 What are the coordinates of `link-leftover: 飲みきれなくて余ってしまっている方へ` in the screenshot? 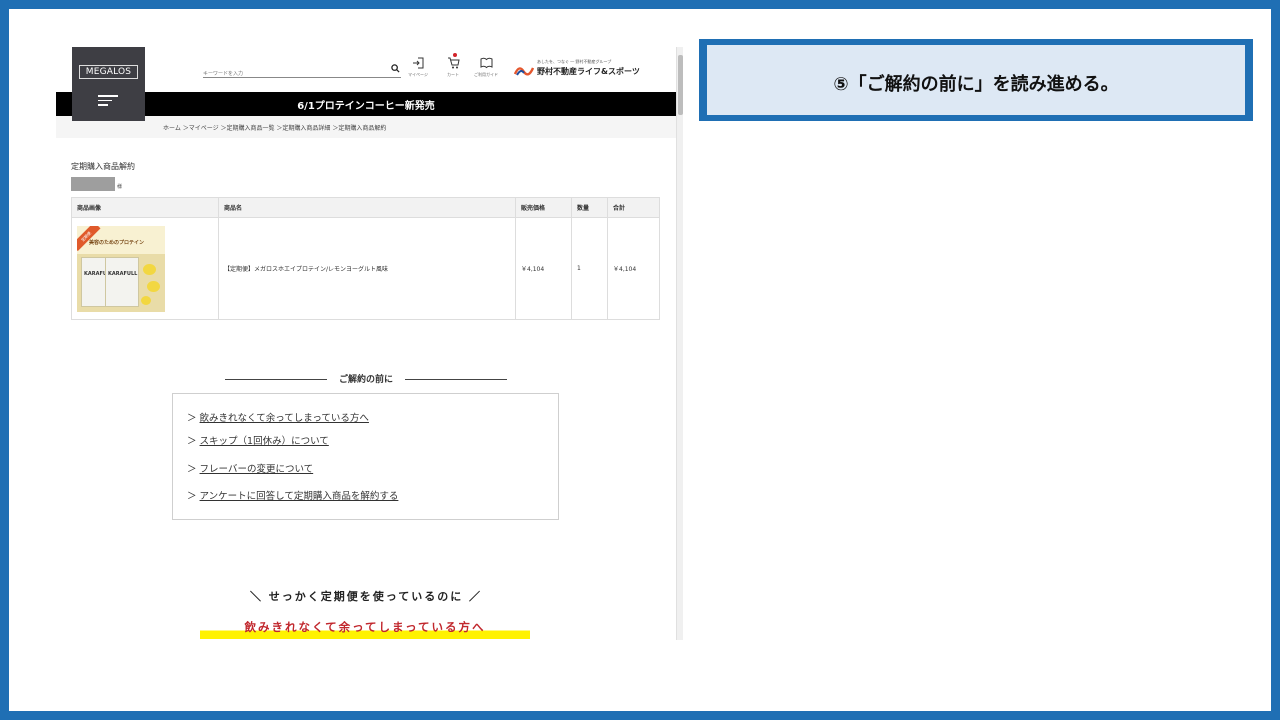 It's located at (284, 418).